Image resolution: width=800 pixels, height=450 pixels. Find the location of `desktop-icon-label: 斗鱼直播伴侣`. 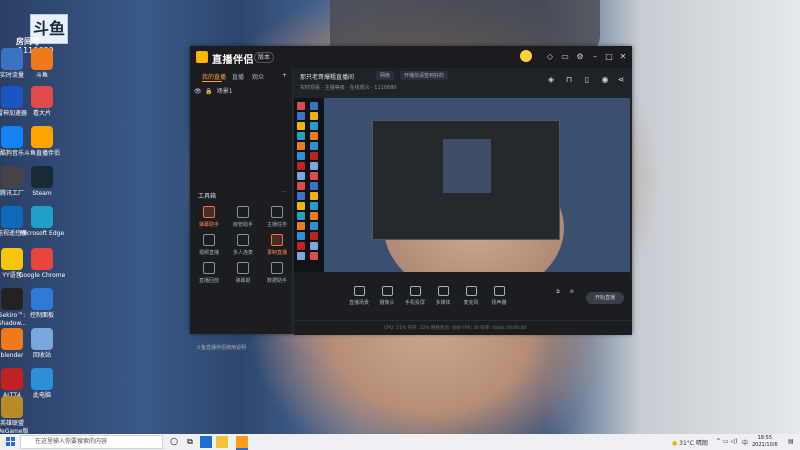

desktop-icon-label: 斗鱼直播伴侣 is located at coordinates (41, 153).